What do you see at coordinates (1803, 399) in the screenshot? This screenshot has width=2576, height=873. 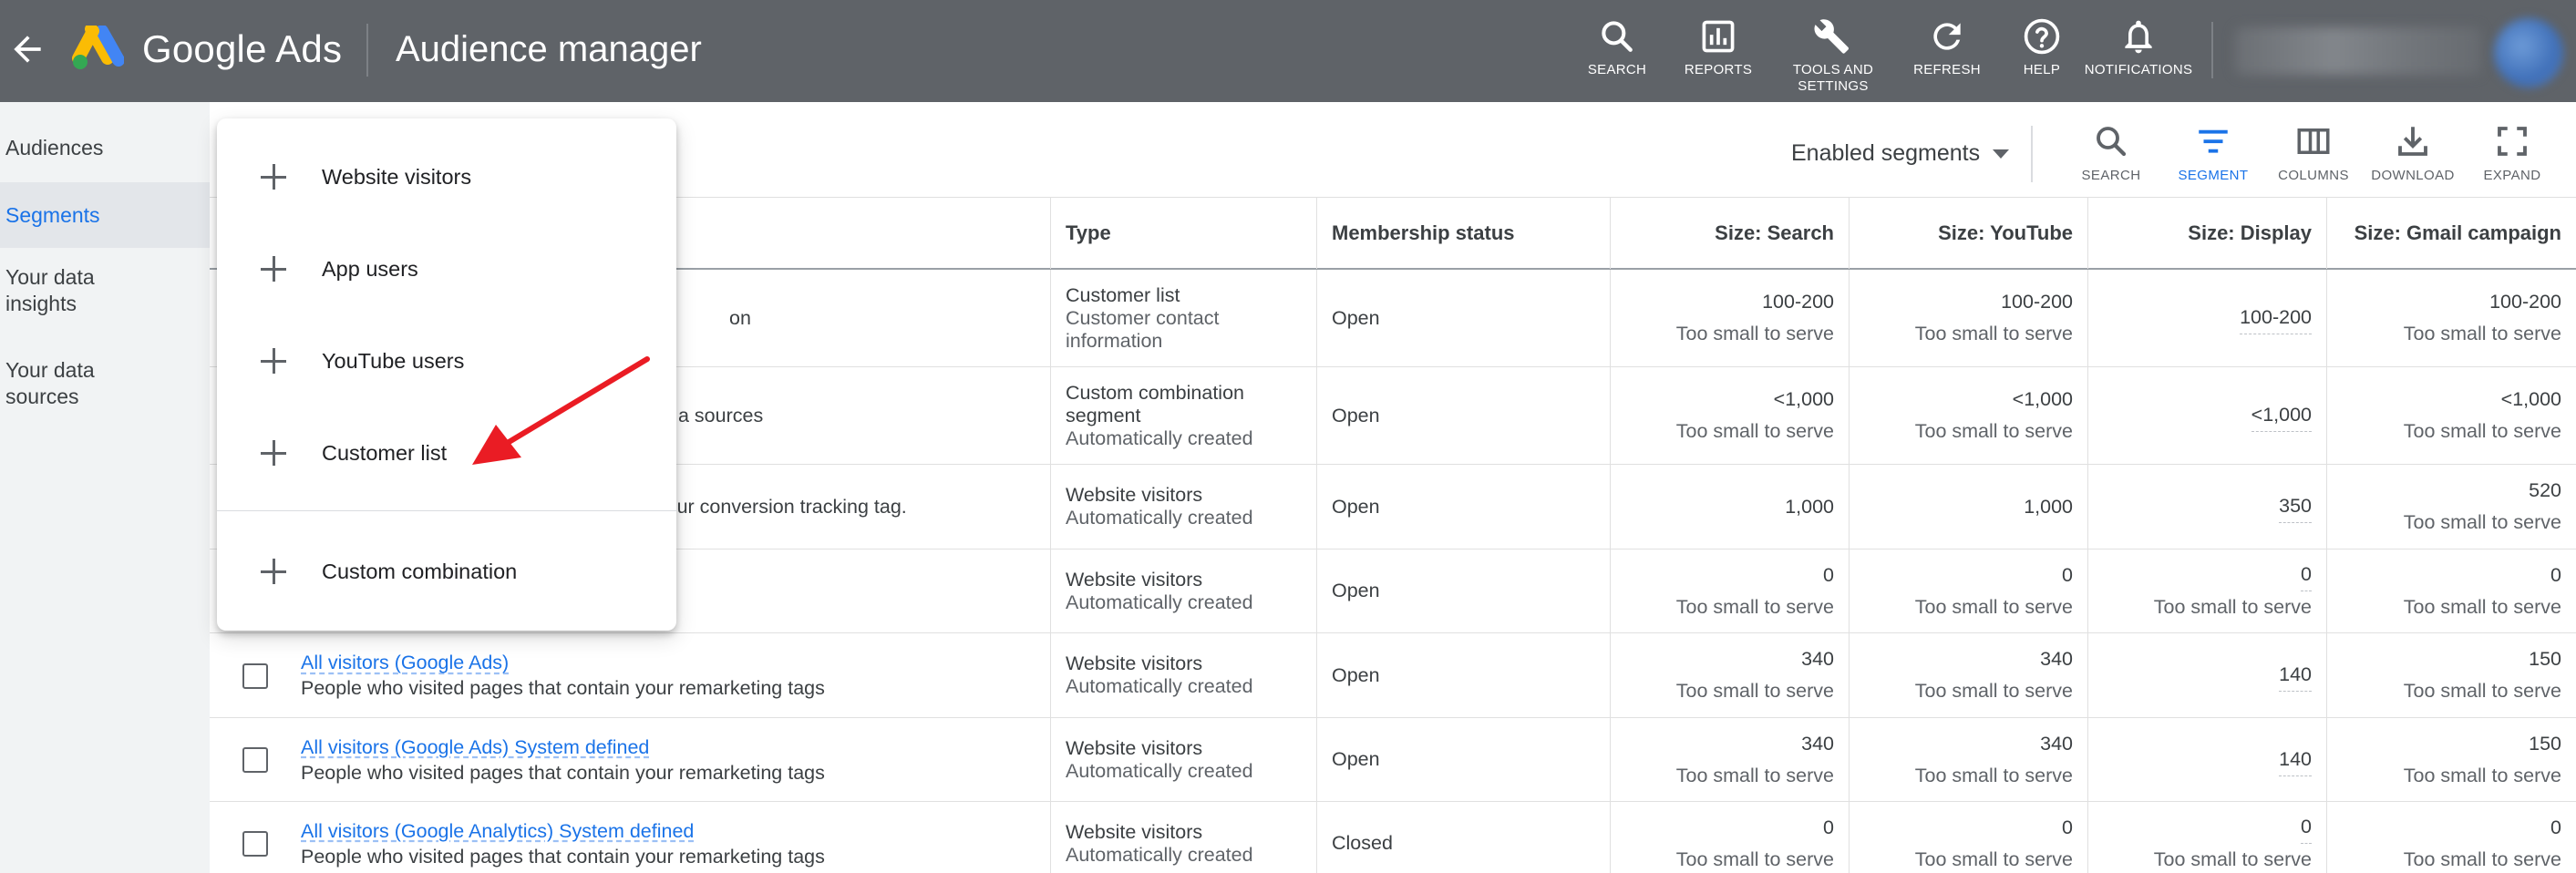 I see `size-search-value: <1,000` at bounding box center [1803, 399].